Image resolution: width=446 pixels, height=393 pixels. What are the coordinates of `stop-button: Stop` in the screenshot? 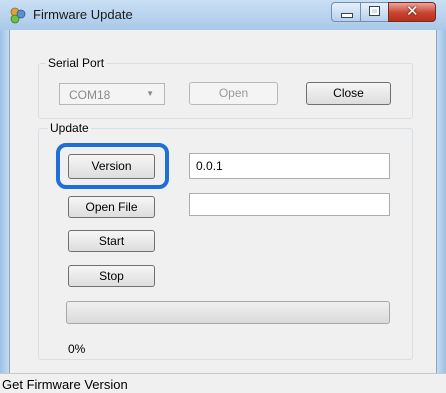 It's located at (111, 276).